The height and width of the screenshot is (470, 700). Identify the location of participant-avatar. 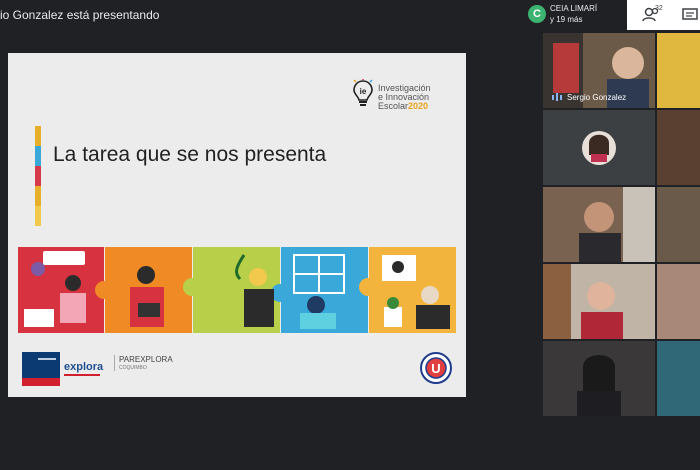
(599, 148).